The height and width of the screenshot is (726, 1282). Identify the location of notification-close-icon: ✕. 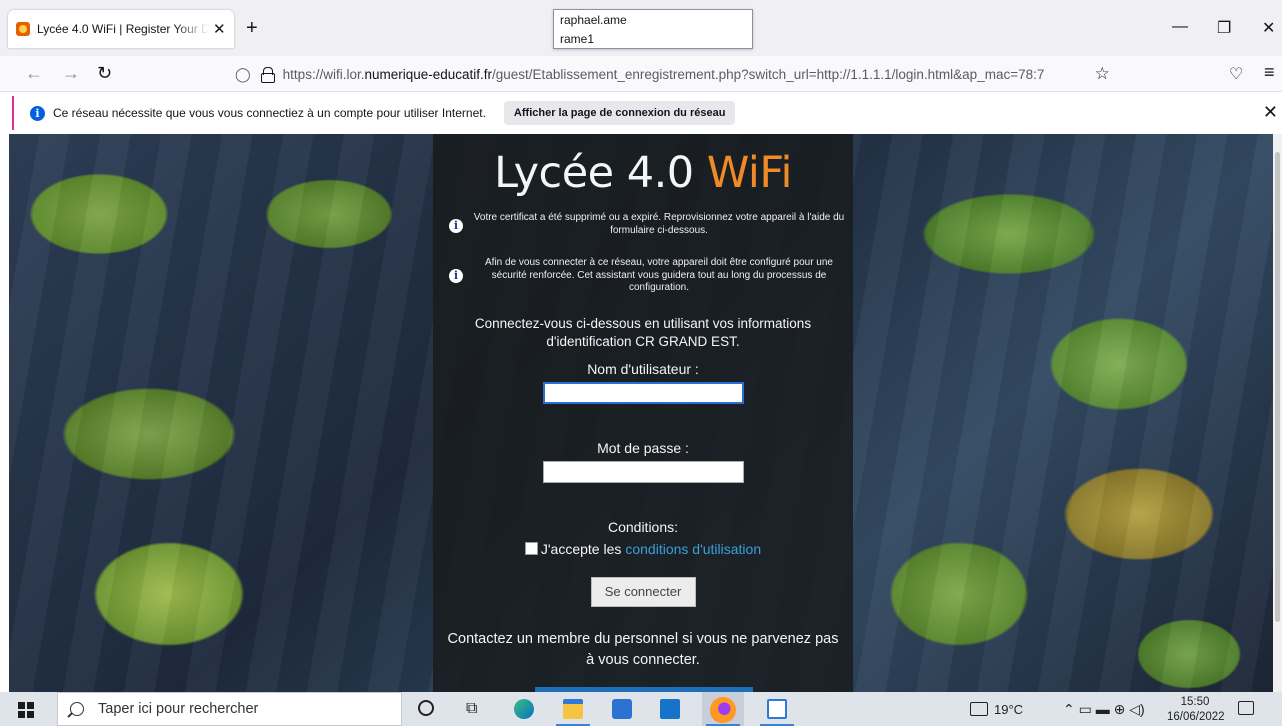
(1270, 112).